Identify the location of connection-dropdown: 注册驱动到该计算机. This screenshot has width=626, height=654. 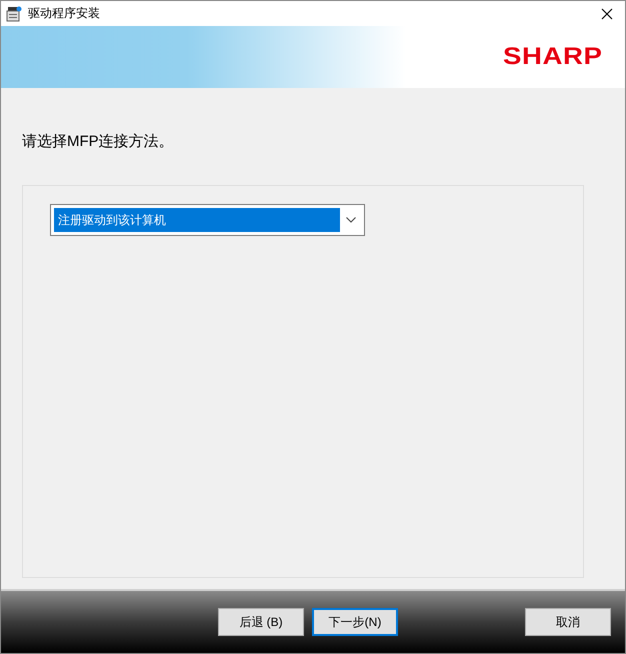
(207, 220).